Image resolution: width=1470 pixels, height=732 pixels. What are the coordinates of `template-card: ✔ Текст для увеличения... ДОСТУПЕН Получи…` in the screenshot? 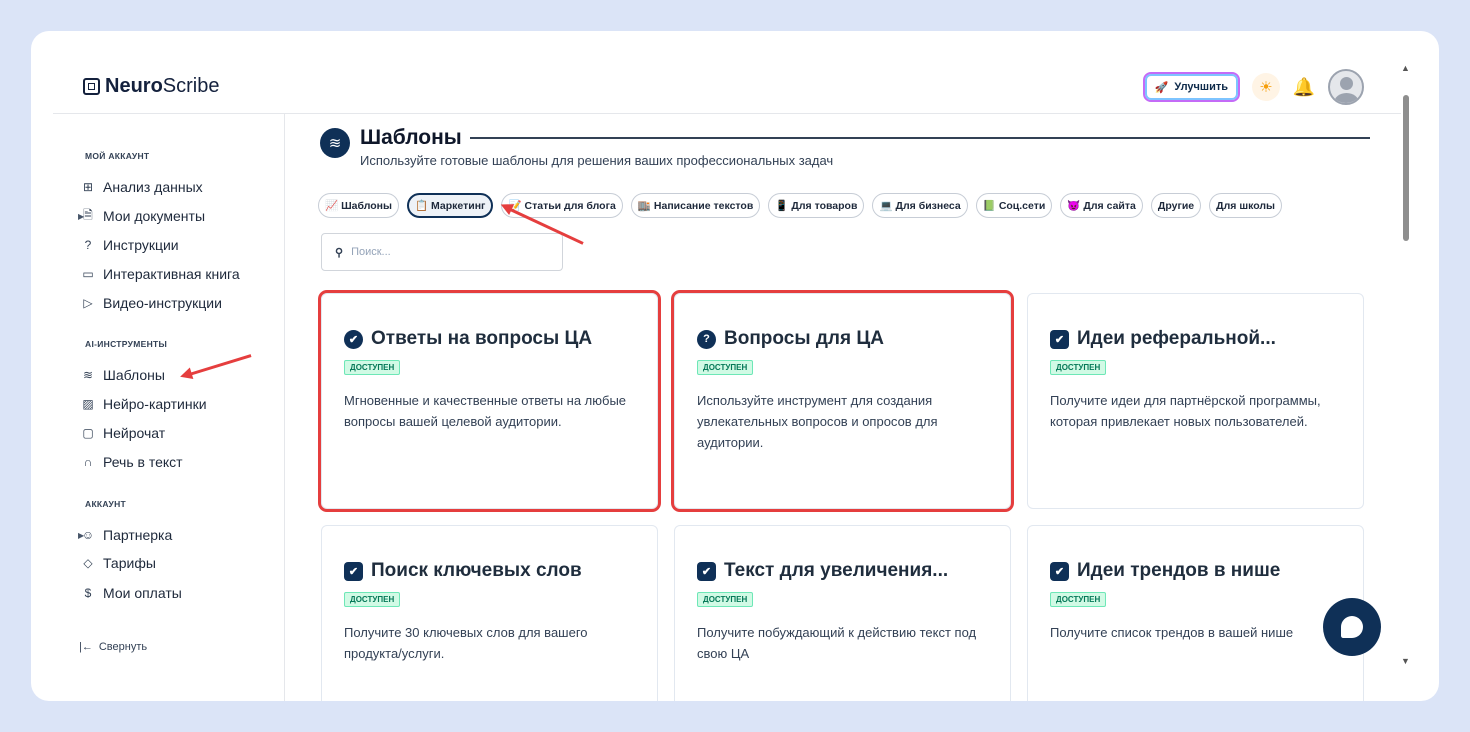 It's located at (842, 613).